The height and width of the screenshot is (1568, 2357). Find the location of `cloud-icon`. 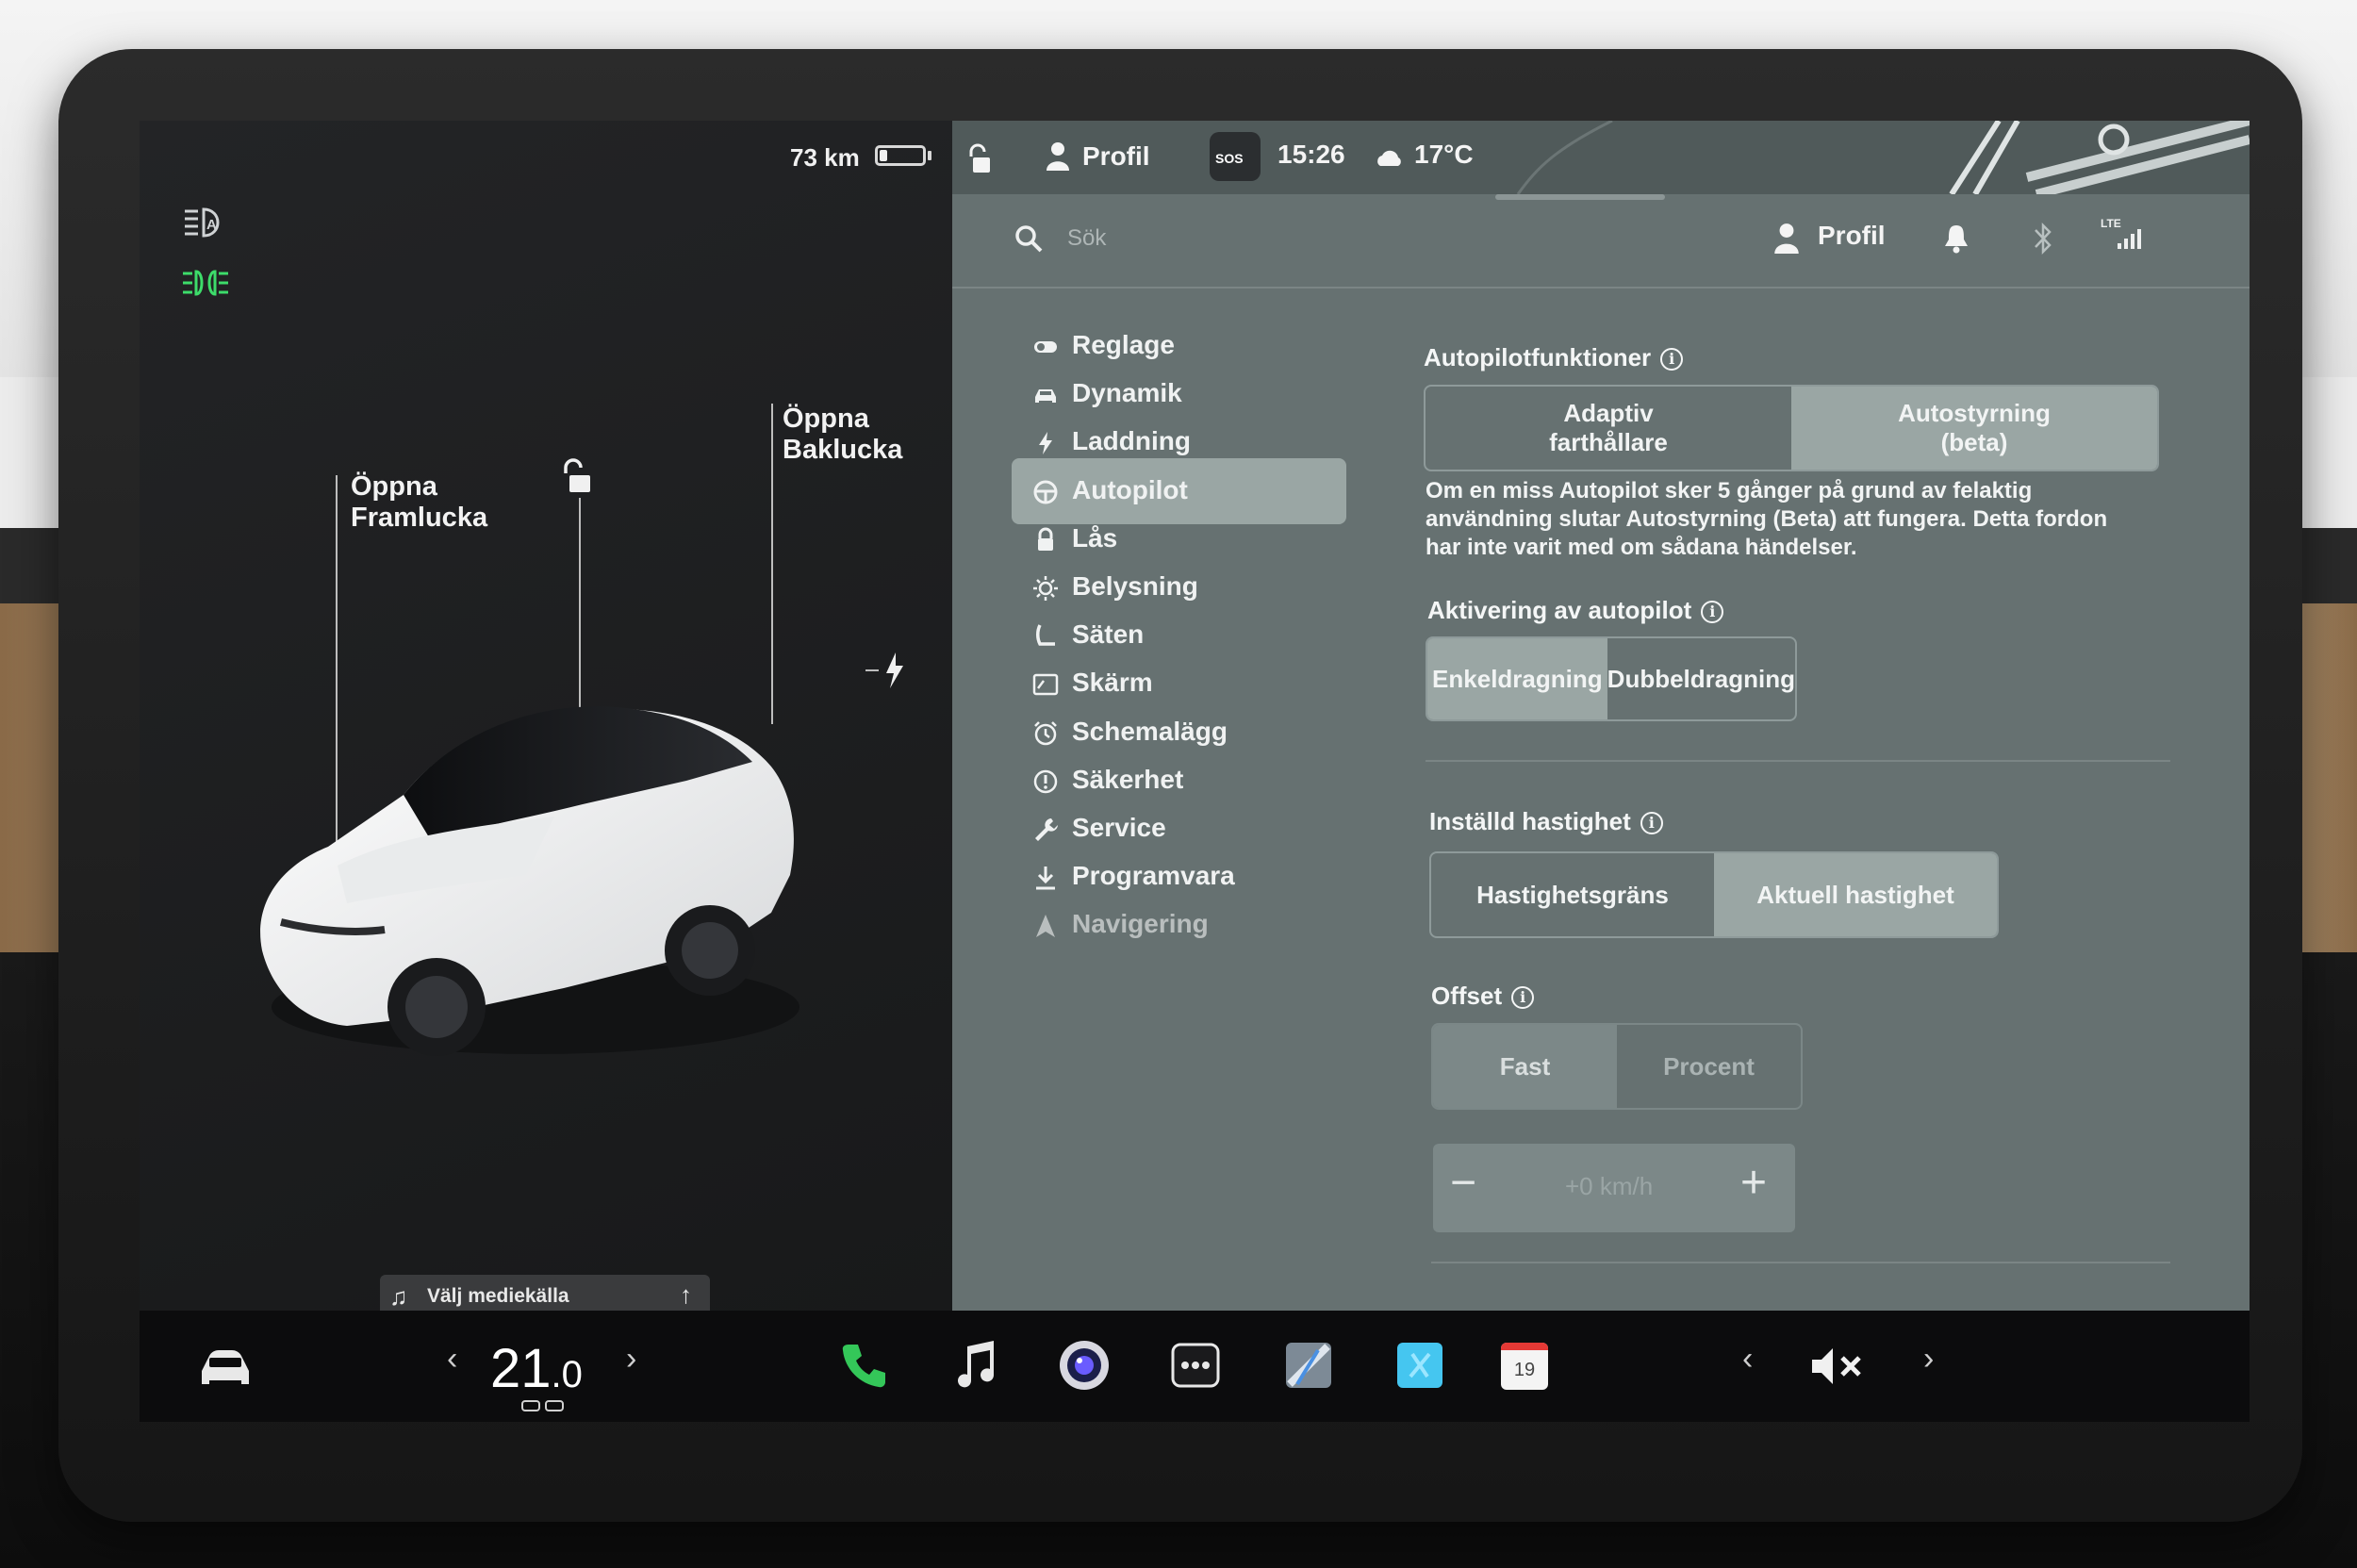

cloud-icon is located at coordinates (1389, 158).